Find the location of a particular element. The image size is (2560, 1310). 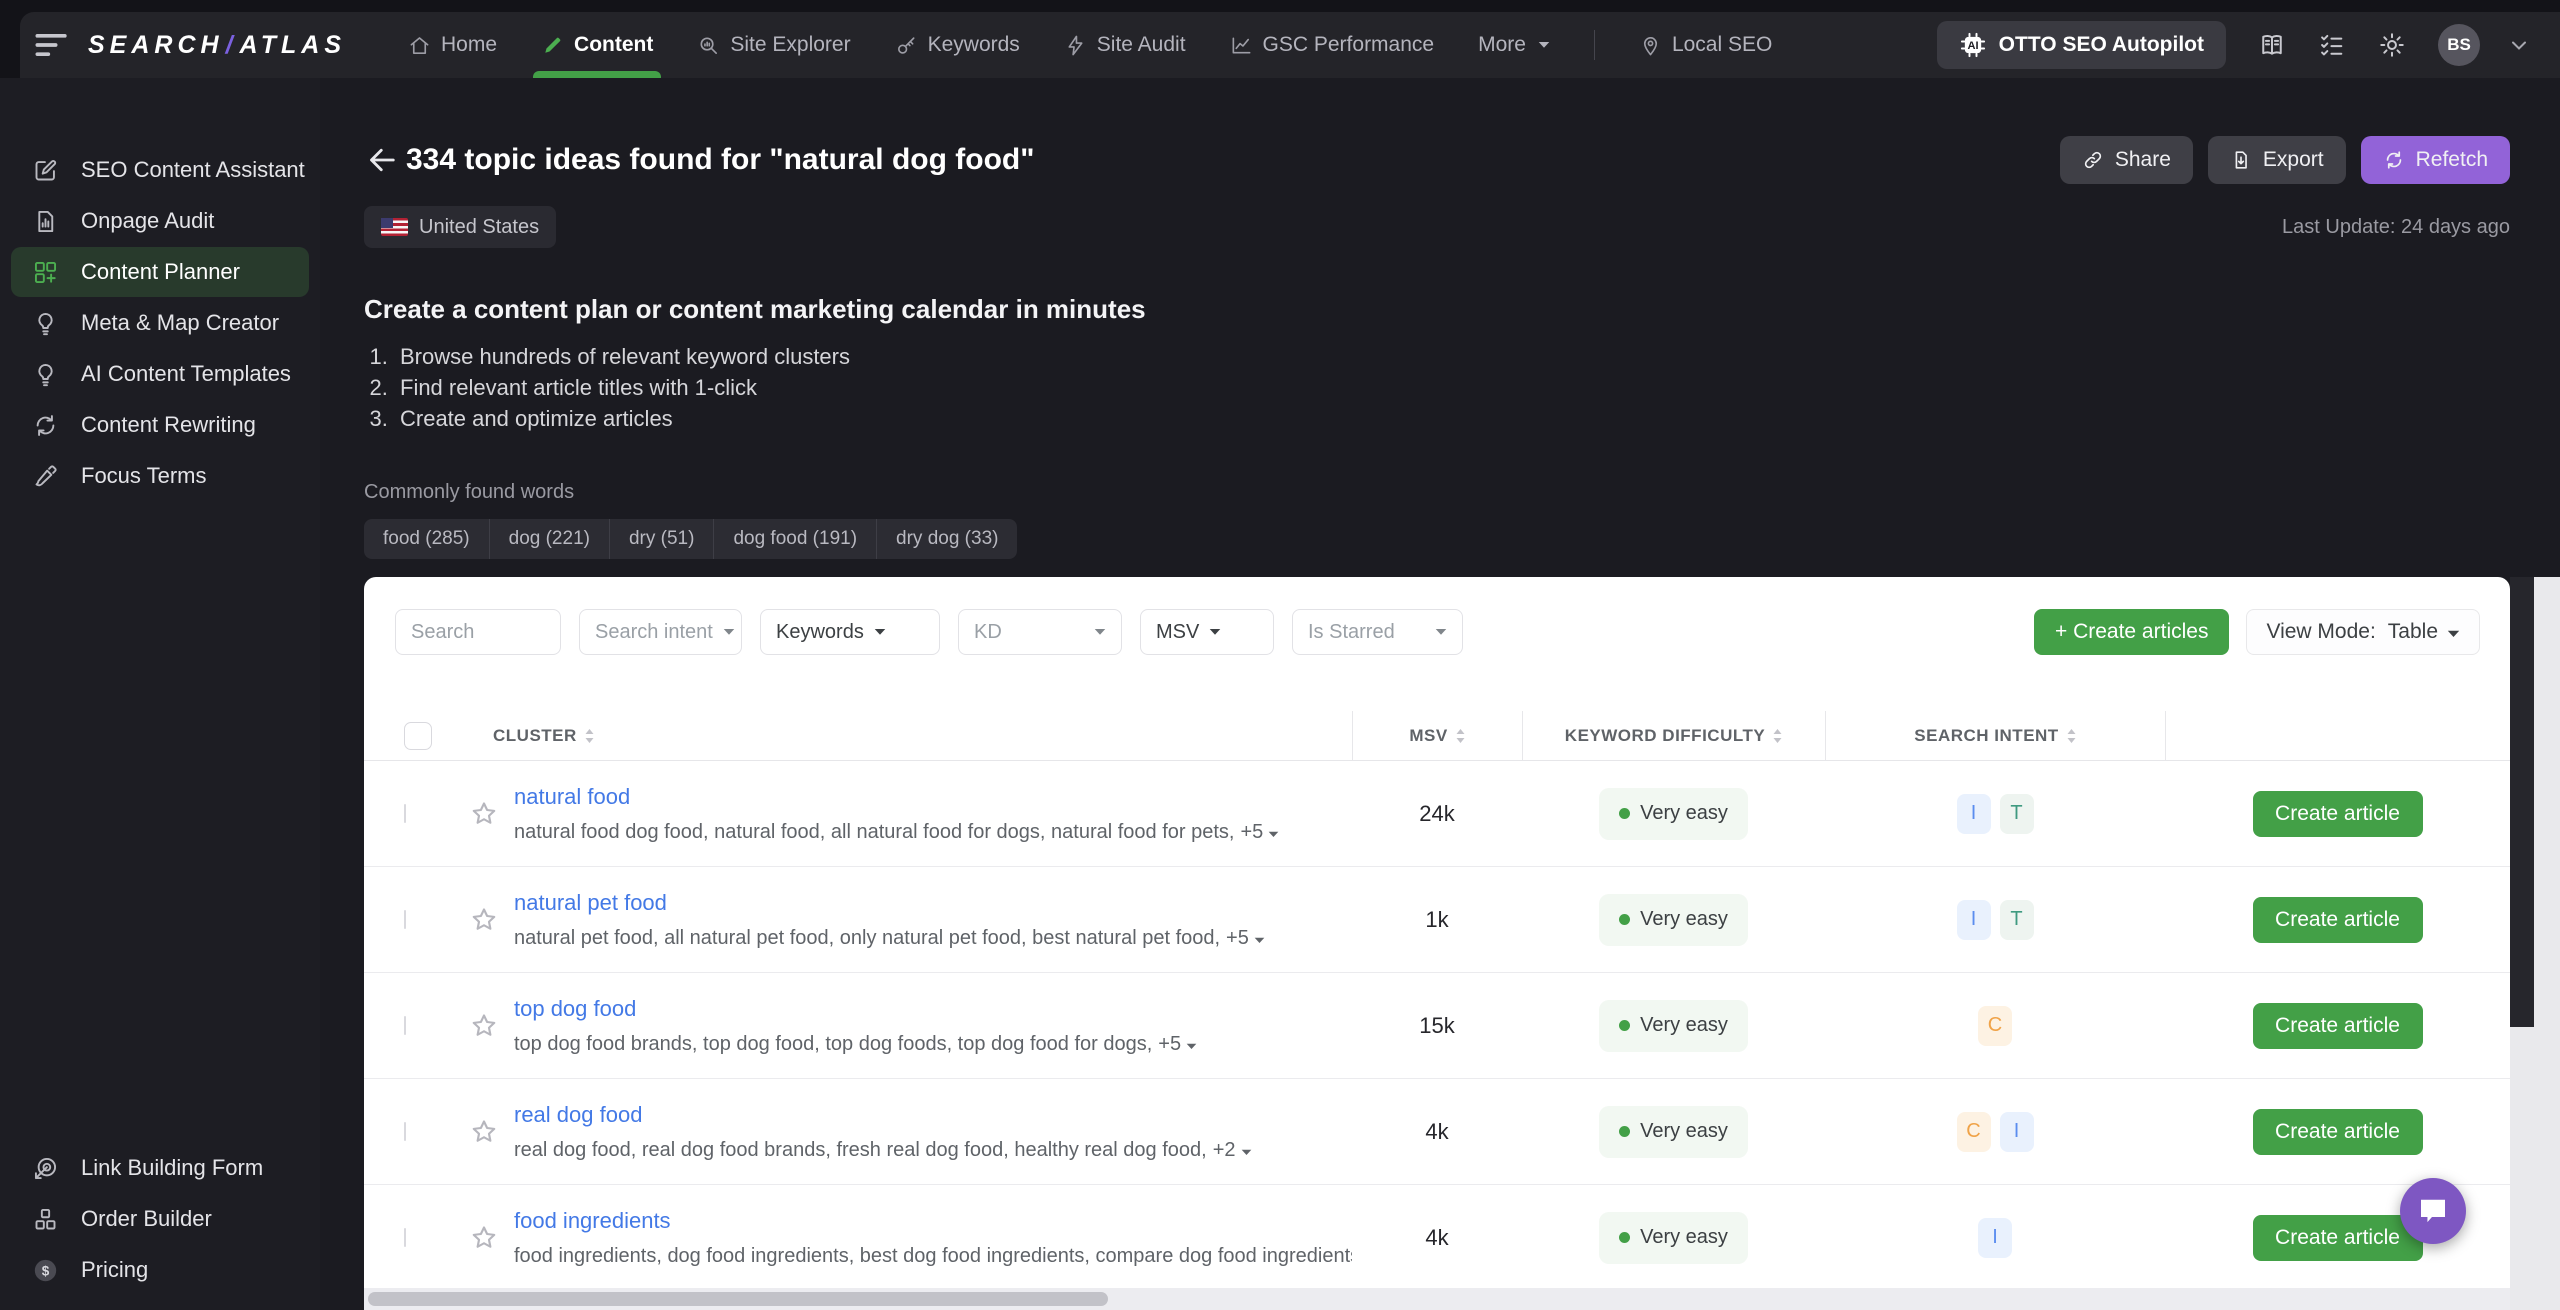

filter-dropdown-is-starred: Is Starred is located at coordinates (1377, 632).